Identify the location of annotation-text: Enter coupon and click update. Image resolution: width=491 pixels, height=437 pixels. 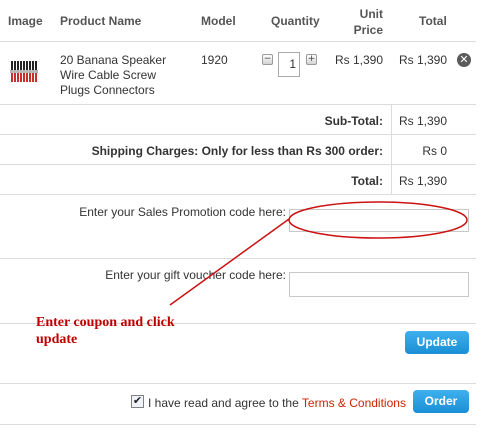
(105, 331).